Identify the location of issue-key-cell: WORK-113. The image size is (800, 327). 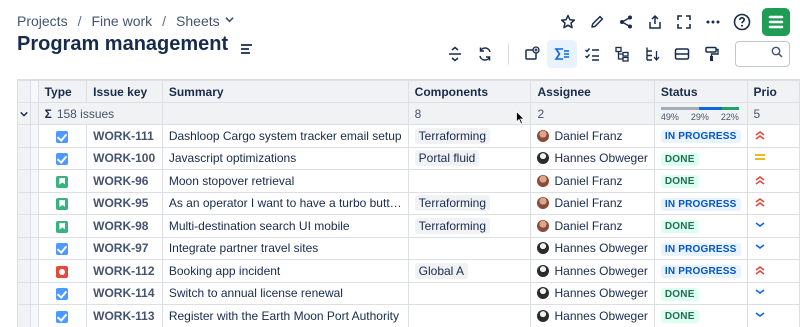
(124, 315).